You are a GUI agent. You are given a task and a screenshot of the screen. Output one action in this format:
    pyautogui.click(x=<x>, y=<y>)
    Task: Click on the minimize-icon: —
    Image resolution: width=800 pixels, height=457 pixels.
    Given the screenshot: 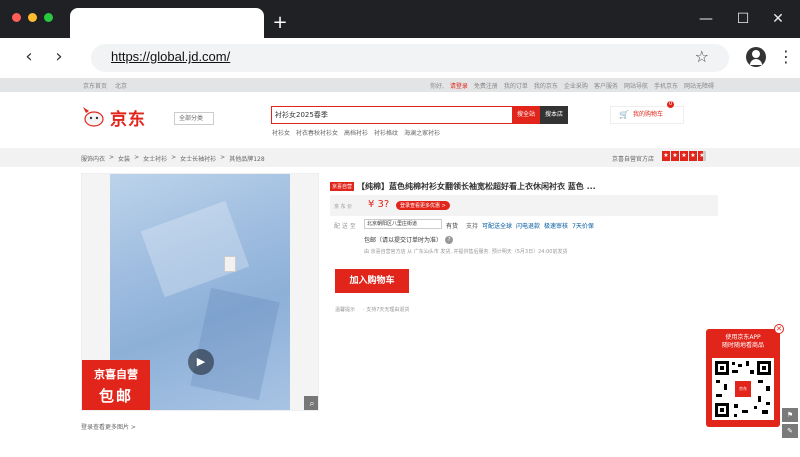 What is the action you would take?
    pyautogui.click(x=706, y=19)
    